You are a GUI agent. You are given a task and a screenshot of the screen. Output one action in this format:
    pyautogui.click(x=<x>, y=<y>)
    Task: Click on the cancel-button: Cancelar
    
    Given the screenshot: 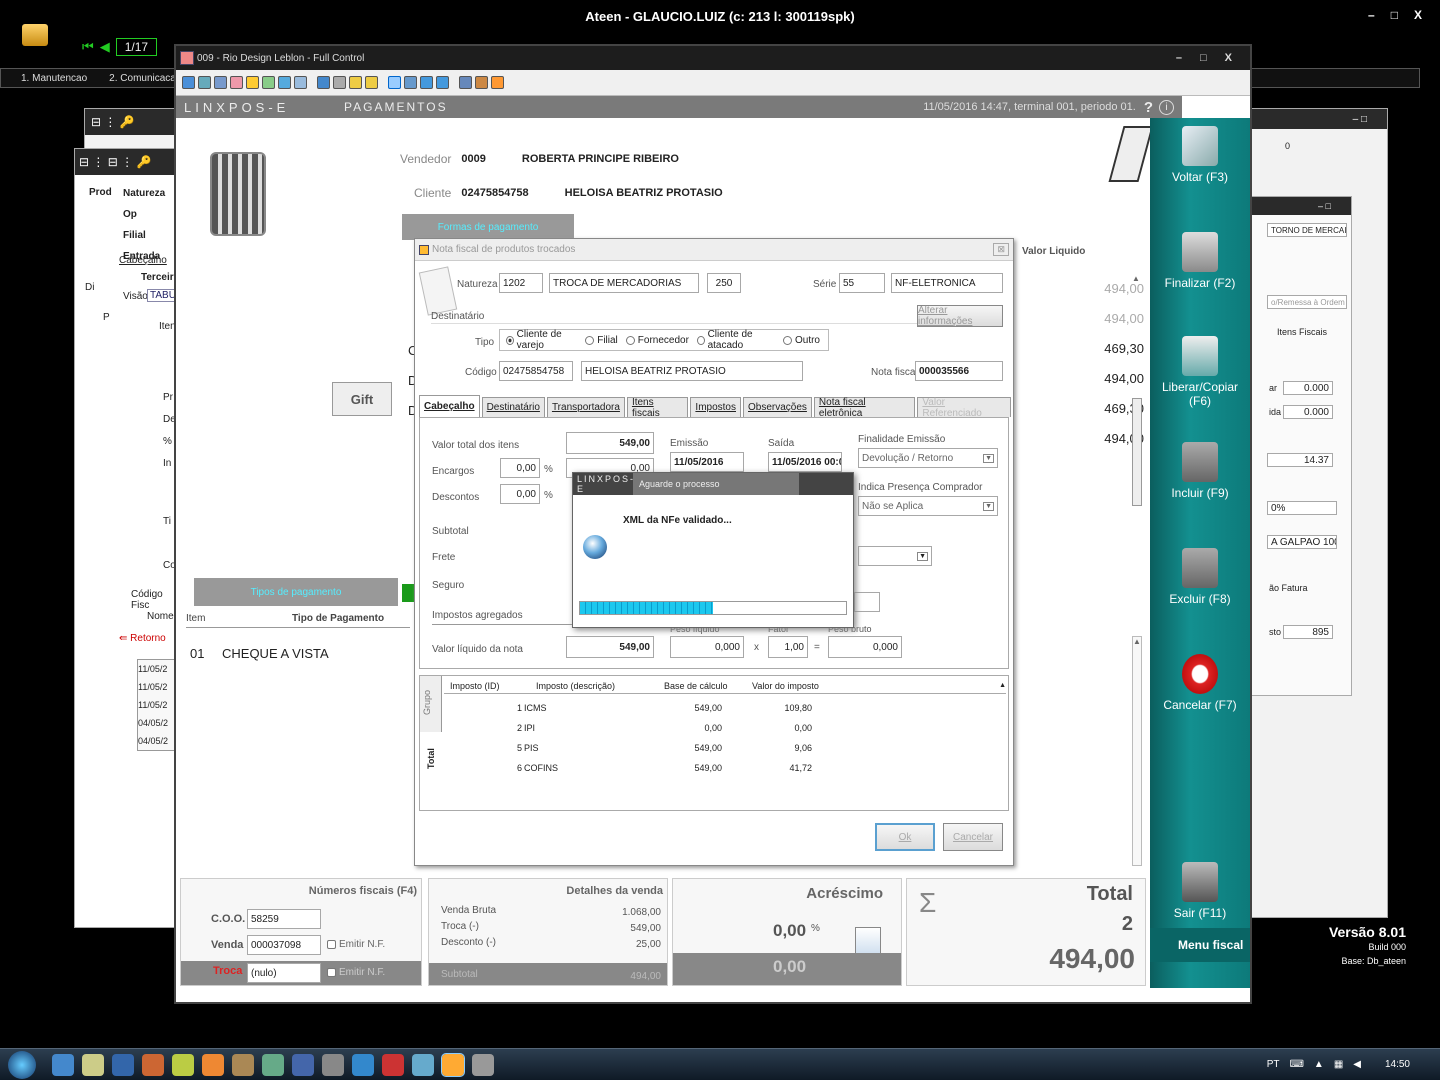 What is the action you would take?
    pyautogui.click(x=973, y=837)
    